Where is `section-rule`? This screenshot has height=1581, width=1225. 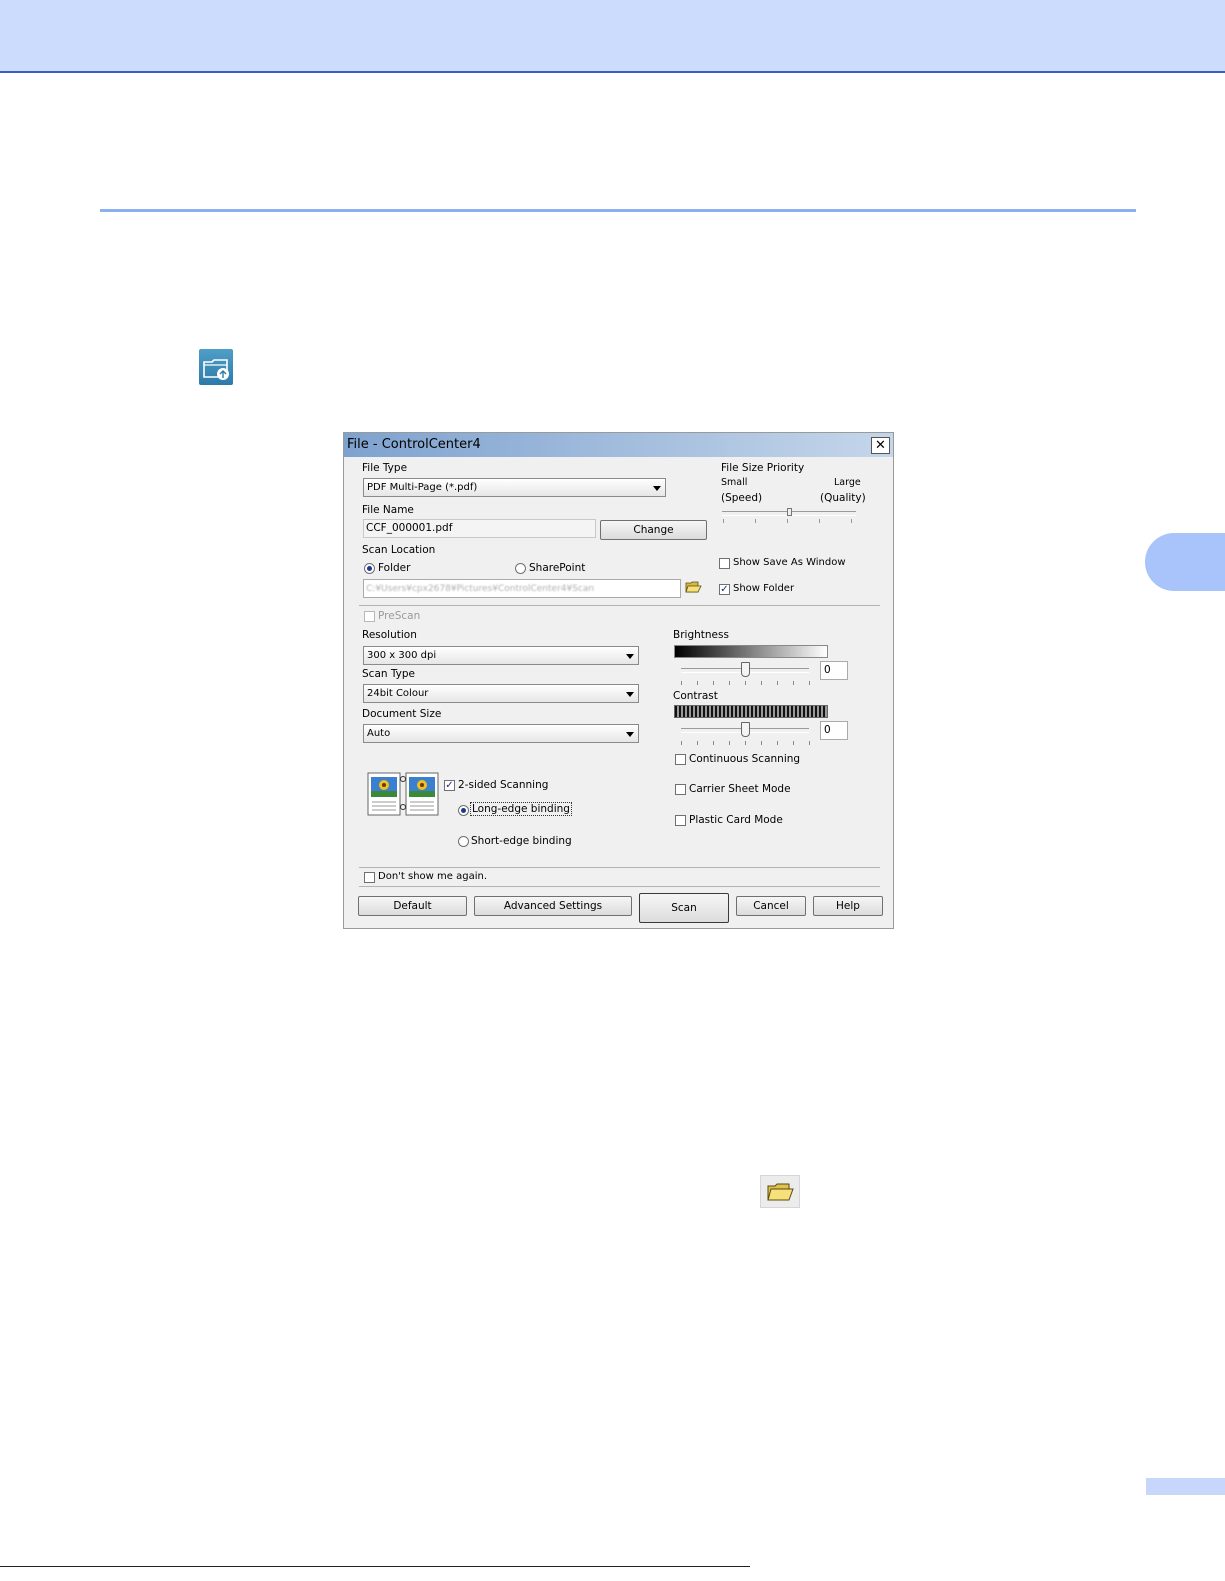 section-rule is located at coordinates (618, 210).